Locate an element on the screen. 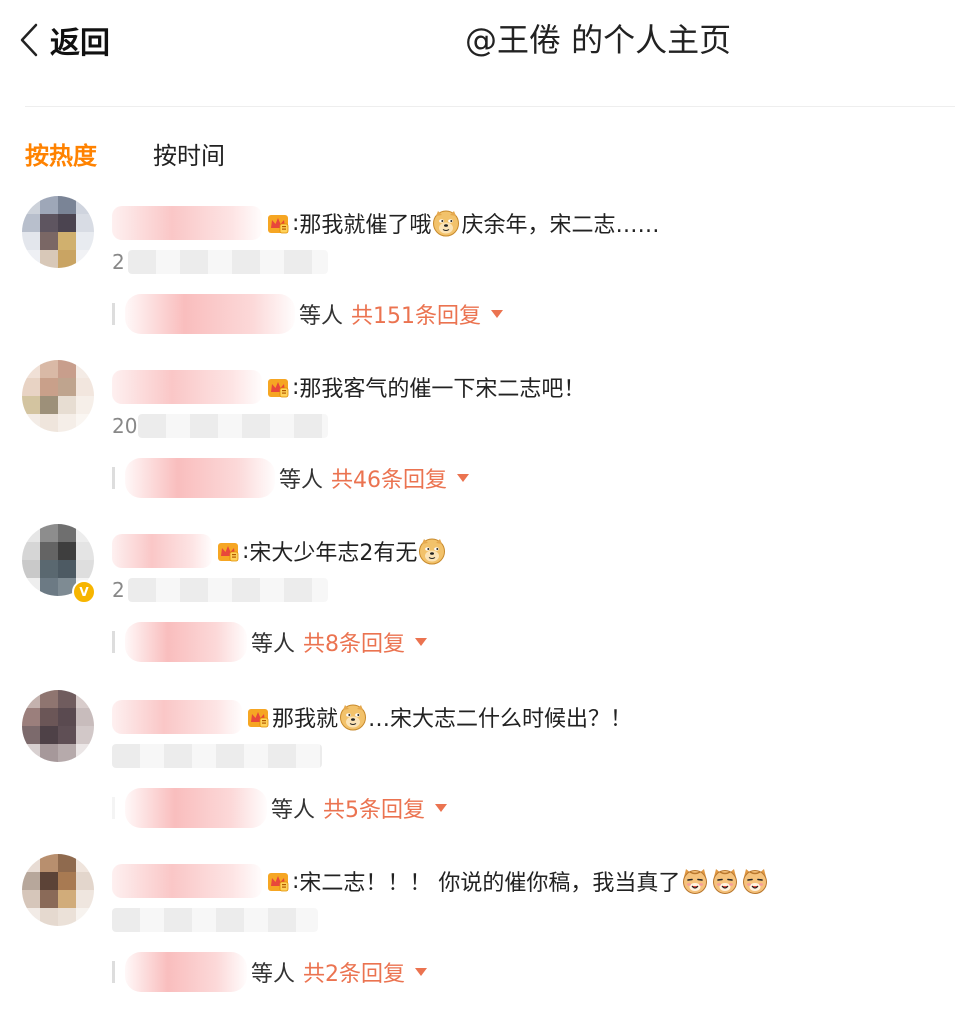 This screenshot has height=1011, width=955. back-button: 返回 is located at coordinates (64, 40).